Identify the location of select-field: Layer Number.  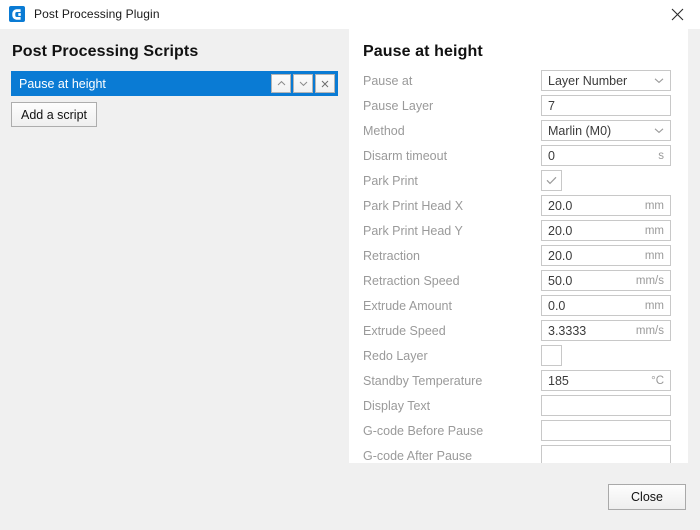
(606, 80).